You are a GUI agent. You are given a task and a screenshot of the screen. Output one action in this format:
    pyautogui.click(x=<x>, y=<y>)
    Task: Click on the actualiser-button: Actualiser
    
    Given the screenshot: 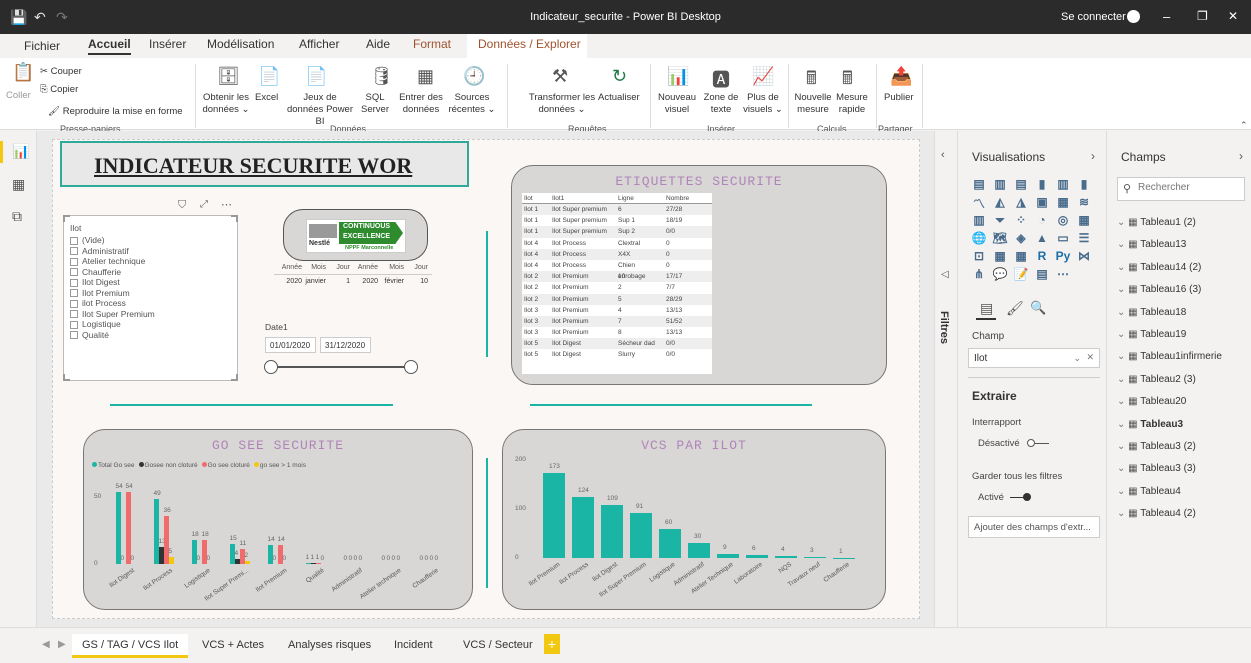 What is the action you would take?
    pyautogui.click(x=619, y=98)
    